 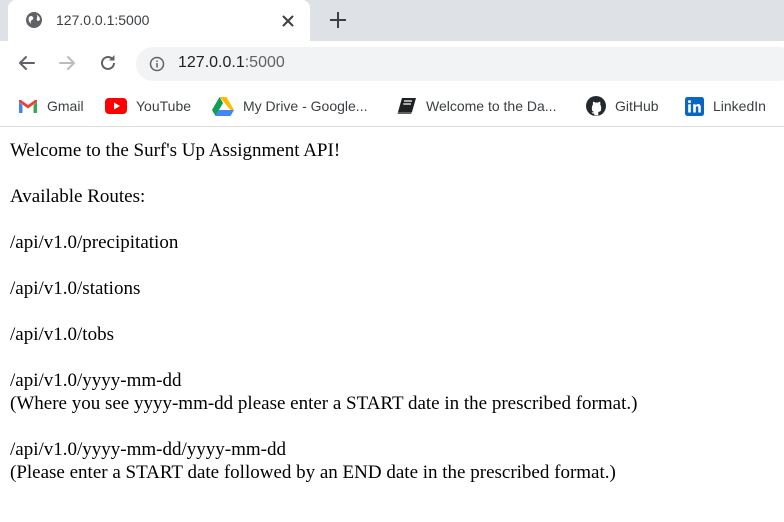 What do you see at coordinates (392, 20) in the screenshot?
I see `tab-strip: 127.0.0.1:5000` at bounding box center [392, 20].